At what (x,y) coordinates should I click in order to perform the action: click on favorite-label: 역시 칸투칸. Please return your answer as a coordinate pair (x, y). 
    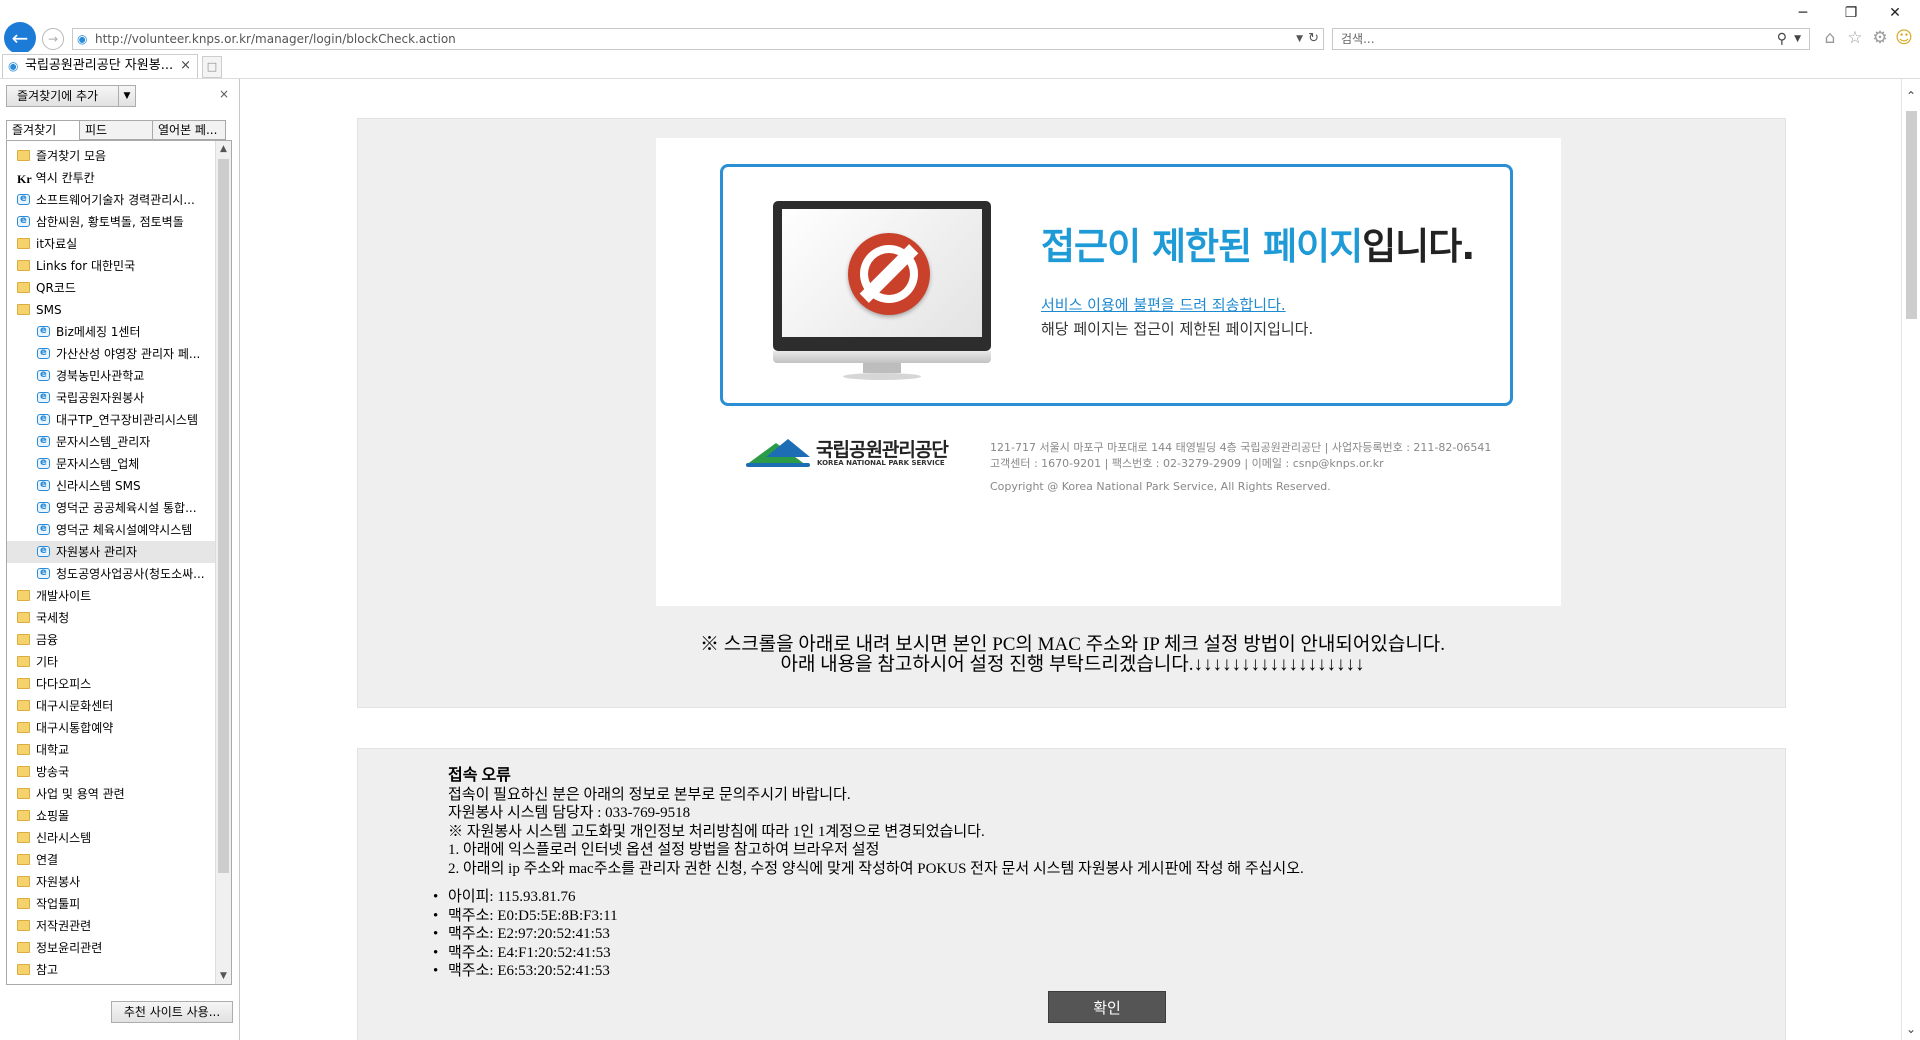
    Looking at the image, I should click on (65, 178).